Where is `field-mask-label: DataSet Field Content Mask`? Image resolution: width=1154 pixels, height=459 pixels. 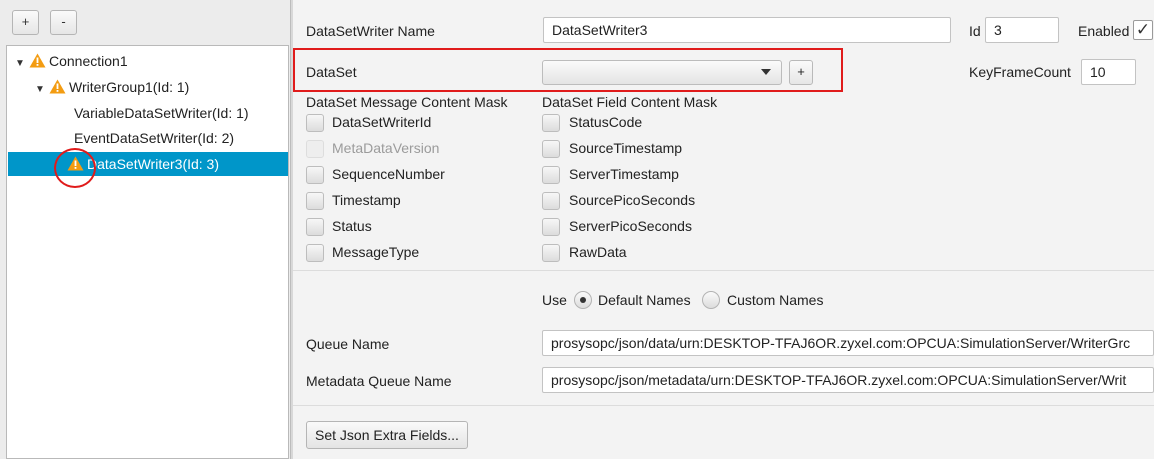 field-mask-label: DataSet Field Content Mask is located at coordinates (630, 102).